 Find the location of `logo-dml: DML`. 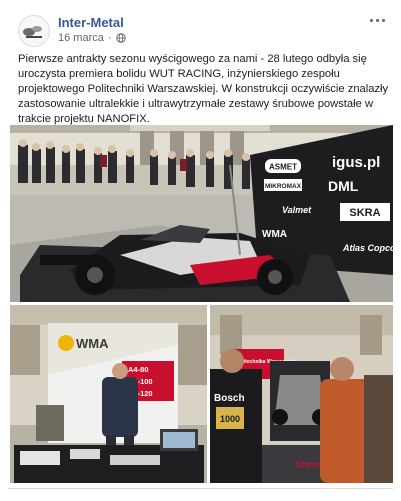

logo-dml: DML is located at coordinates (343, 186).